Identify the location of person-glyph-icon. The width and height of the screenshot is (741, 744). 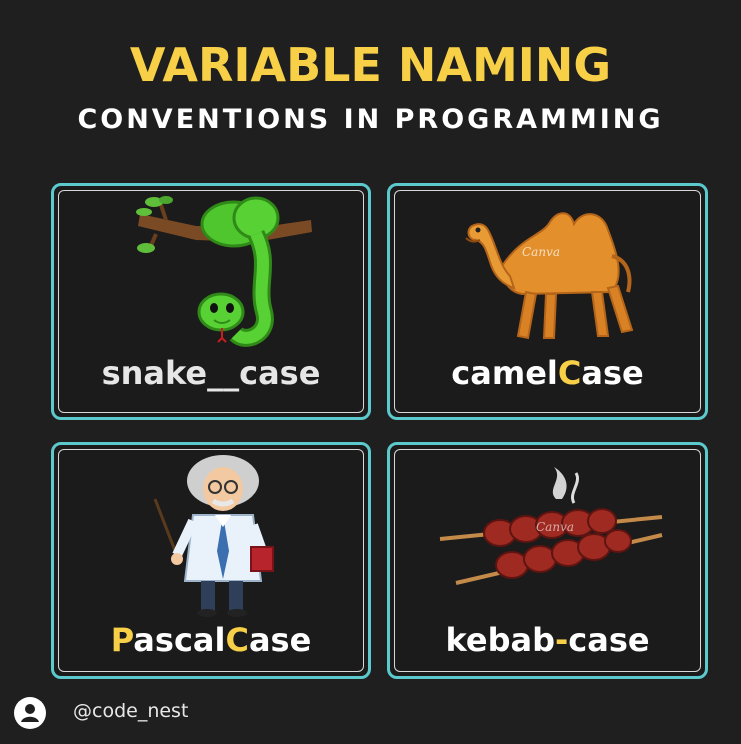
(30, 713).